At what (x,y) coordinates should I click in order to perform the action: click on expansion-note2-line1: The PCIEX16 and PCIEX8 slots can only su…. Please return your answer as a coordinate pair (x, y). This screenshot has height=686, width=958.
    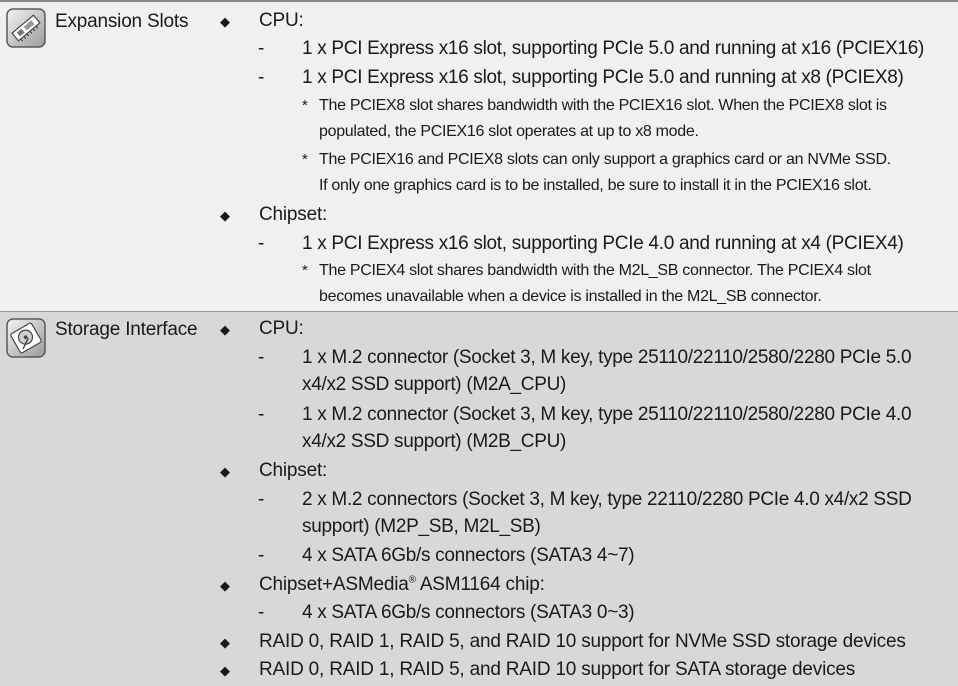
    Looking at the image, I should click on (605, 159).